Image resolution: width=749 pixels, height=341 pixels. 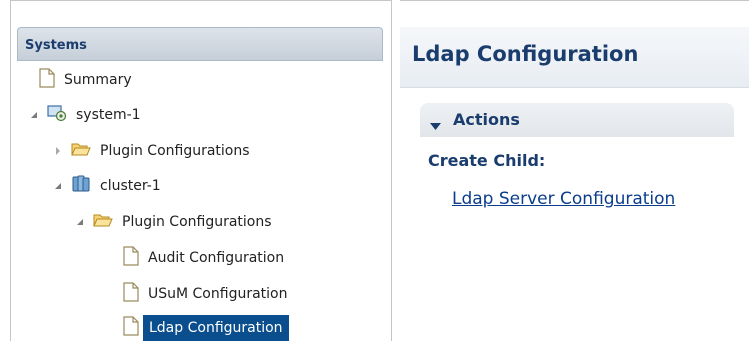 I want to click on tree-item-summary: Summary, so click(x=85, y=80).